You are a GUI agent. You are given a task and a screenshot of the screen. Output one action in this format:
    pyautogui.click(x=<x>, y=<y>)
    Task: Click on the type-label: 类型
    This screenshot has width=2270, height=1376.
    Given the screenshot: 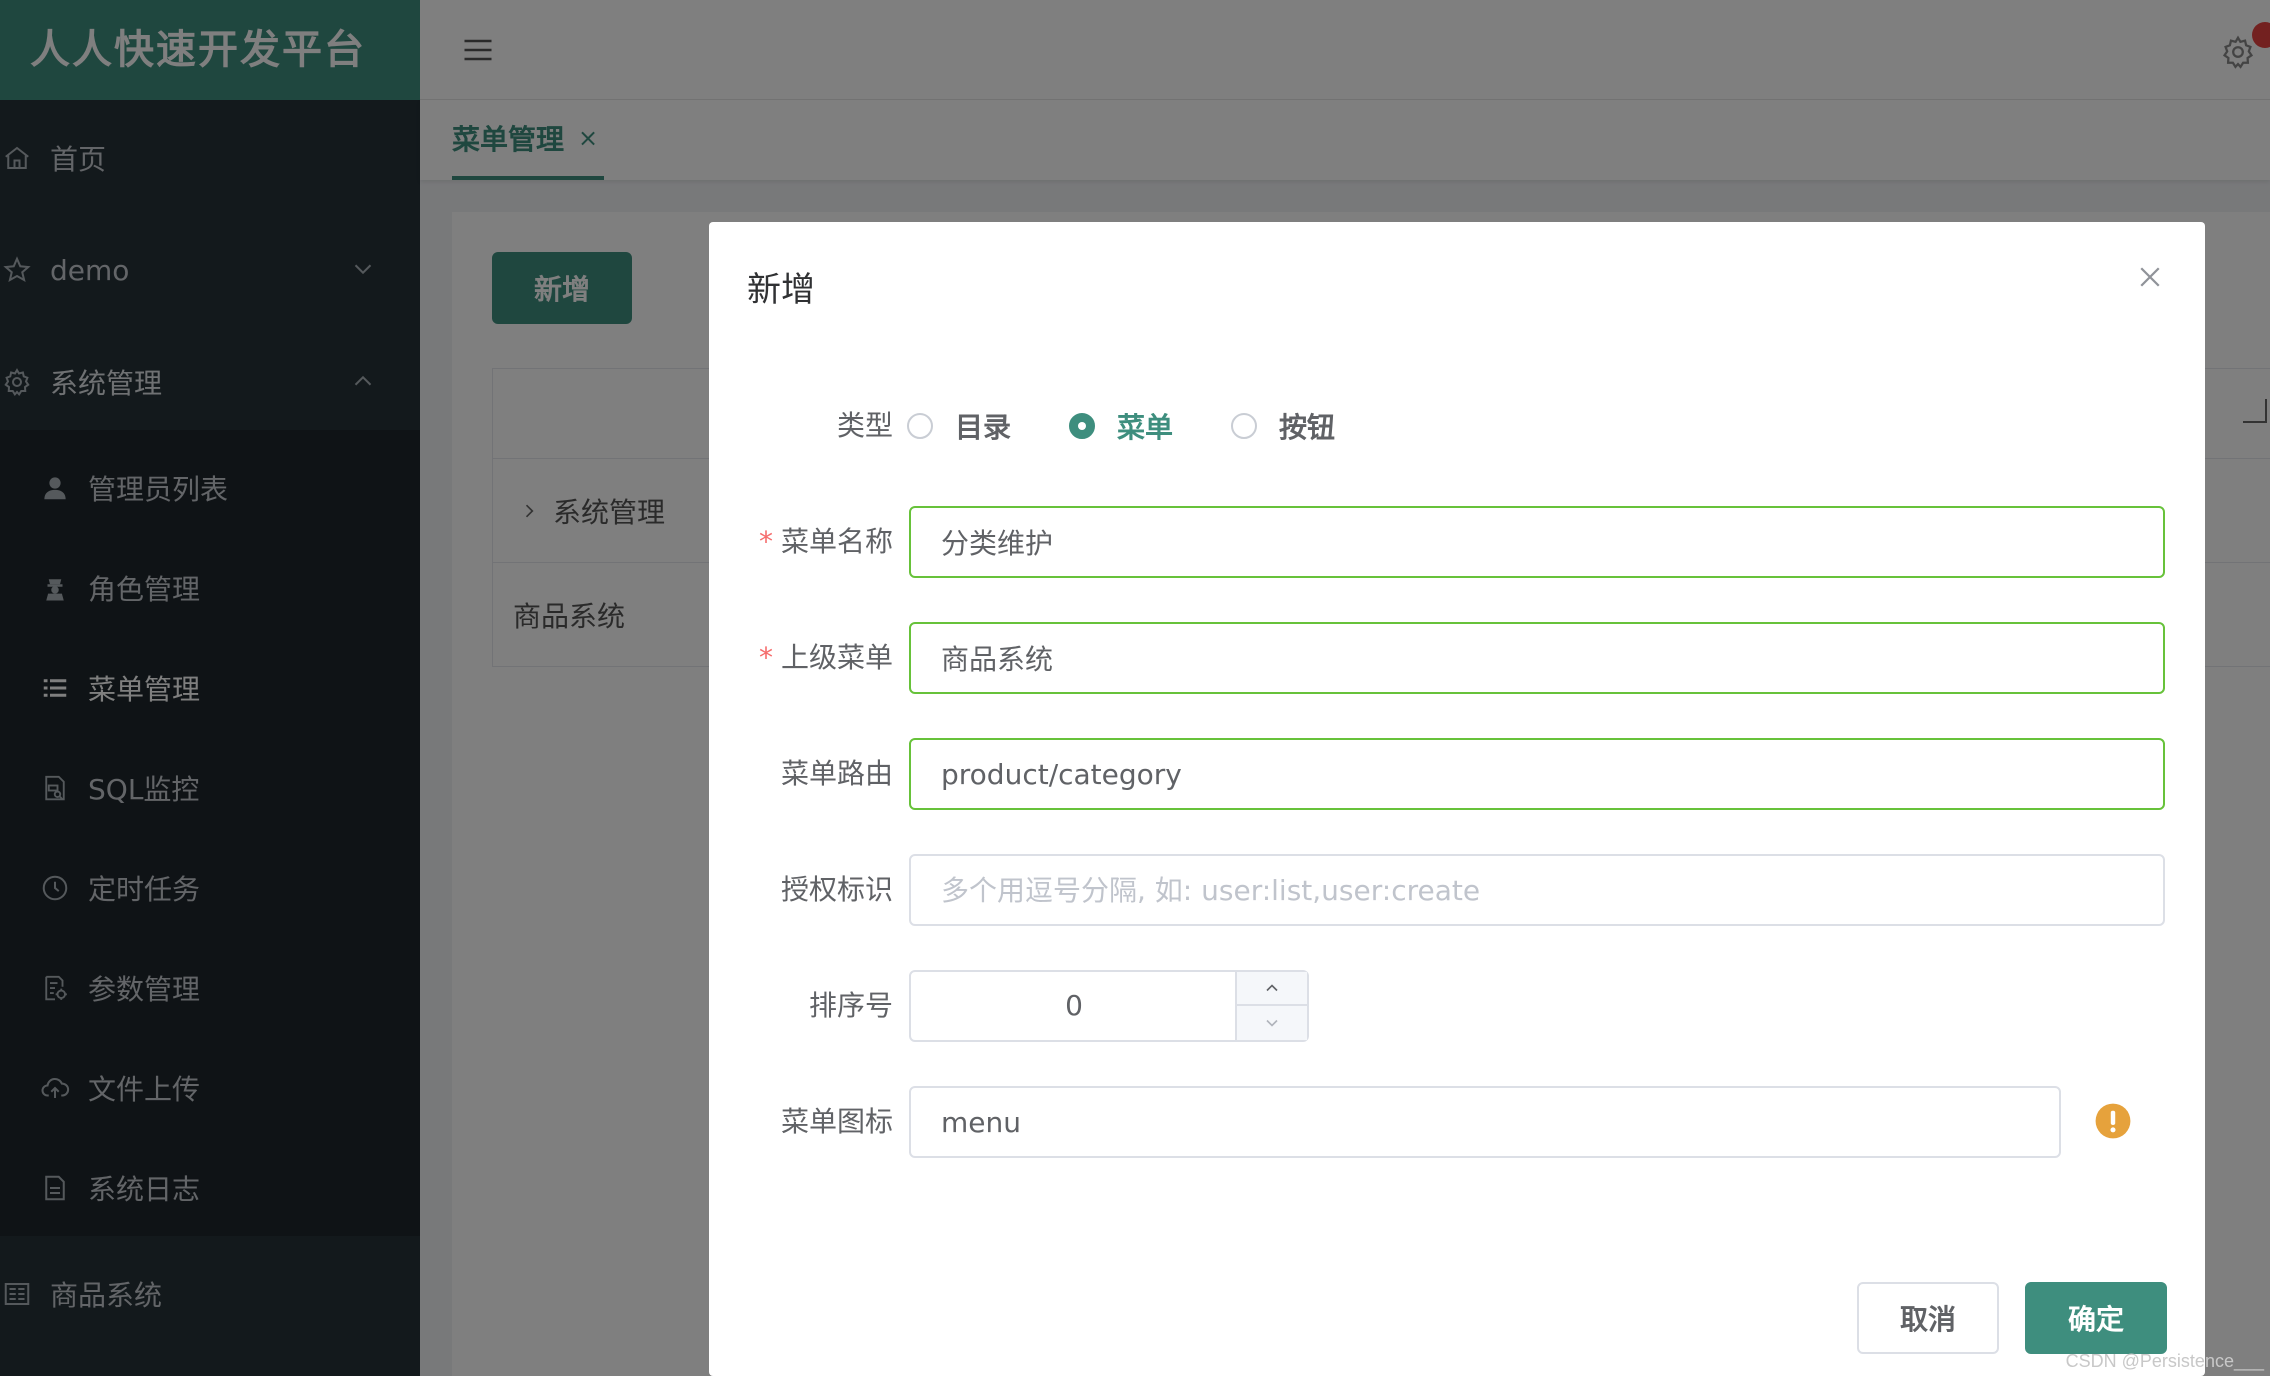 What is the action you would take?
    pyautogui.click(x=864, y=425)
    